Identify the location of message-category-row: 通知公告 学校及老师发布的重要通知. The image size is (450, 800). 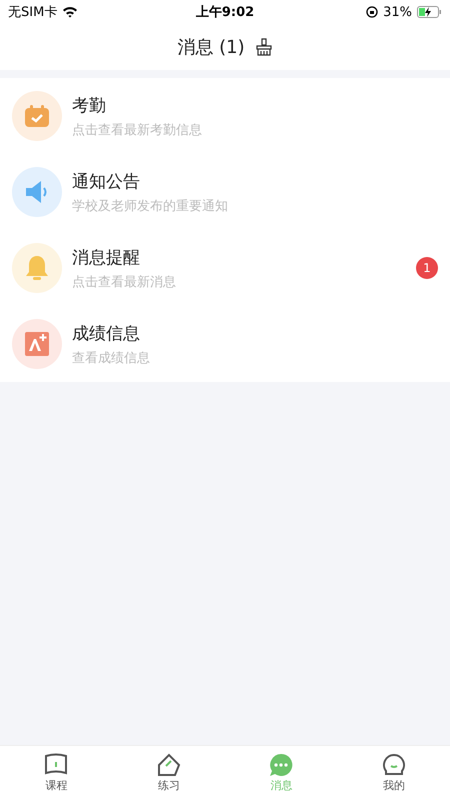
(225, 192).